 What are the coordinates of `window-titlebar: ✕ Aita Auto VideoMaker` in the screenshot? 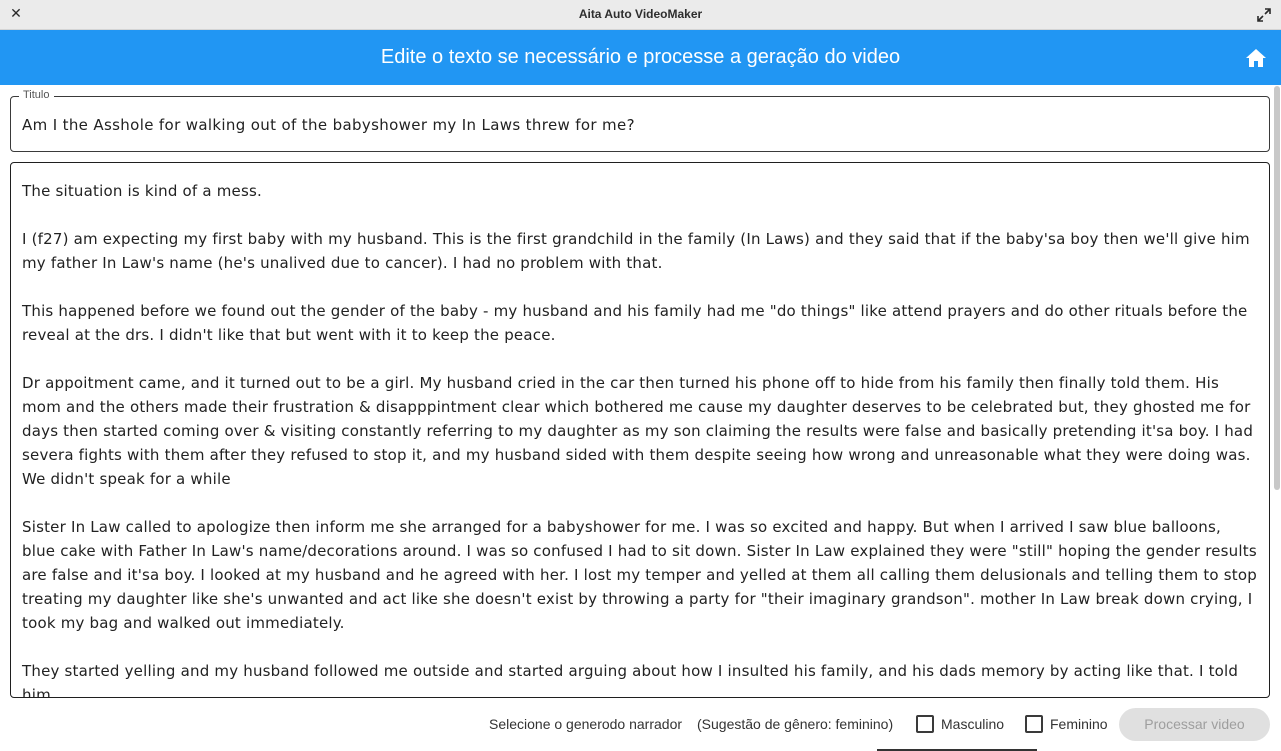 It's located at (640, 15).